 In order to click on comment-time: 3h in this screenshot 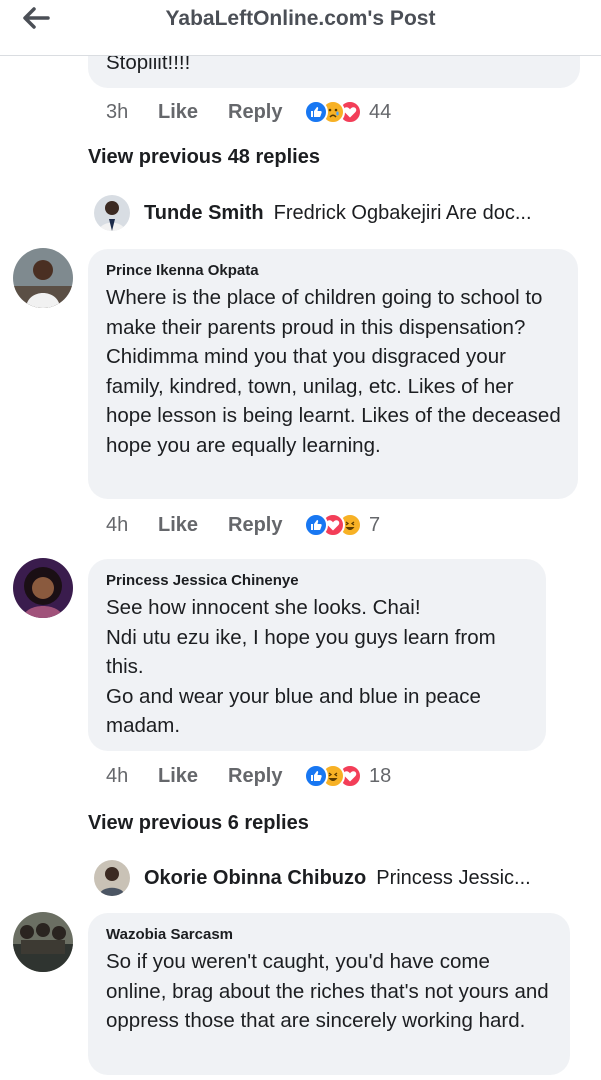, I will do `click(117, 111)`.